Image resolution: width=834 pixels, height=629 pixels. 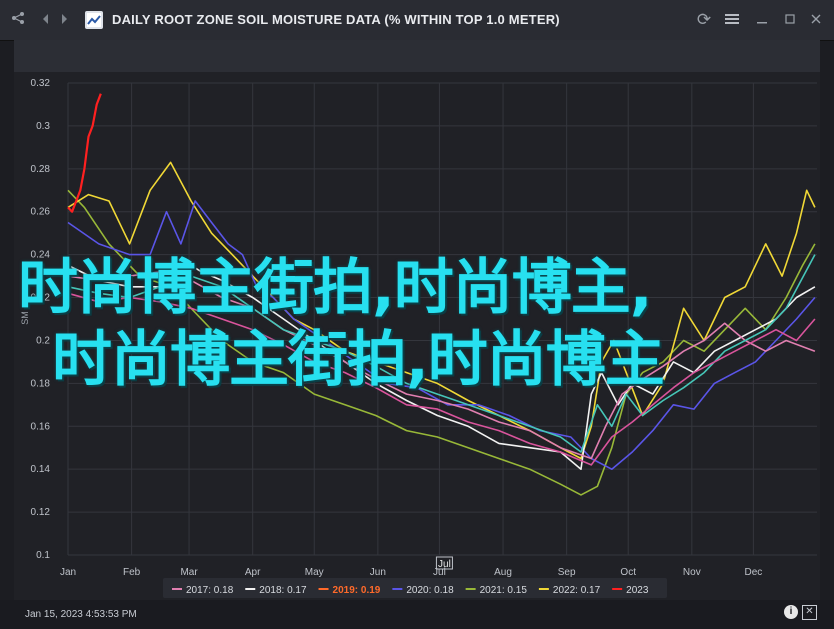 What do you see at coordinates (43, 126) in the screenshot?
I see `y-tick-label: 0.3` at bounding box center [43, 126].